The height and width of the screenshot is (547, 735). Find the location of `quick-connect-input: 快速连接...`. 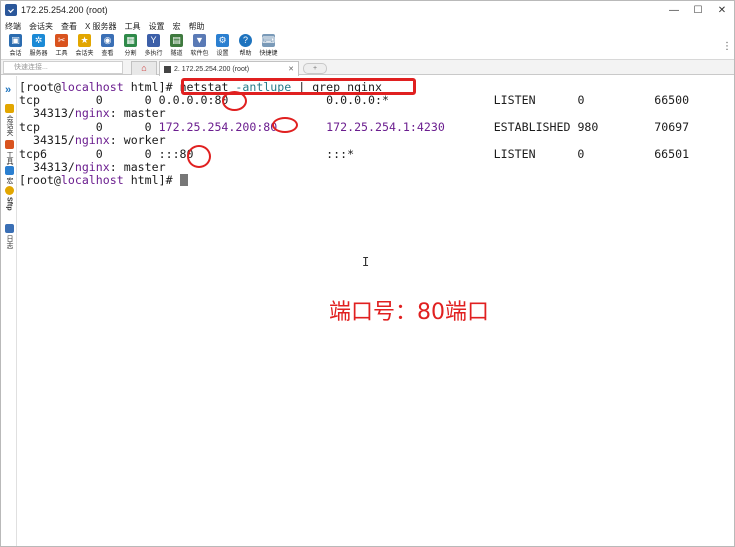

quick-connect-input: 快速连接... is located at coordinates (63, 67).